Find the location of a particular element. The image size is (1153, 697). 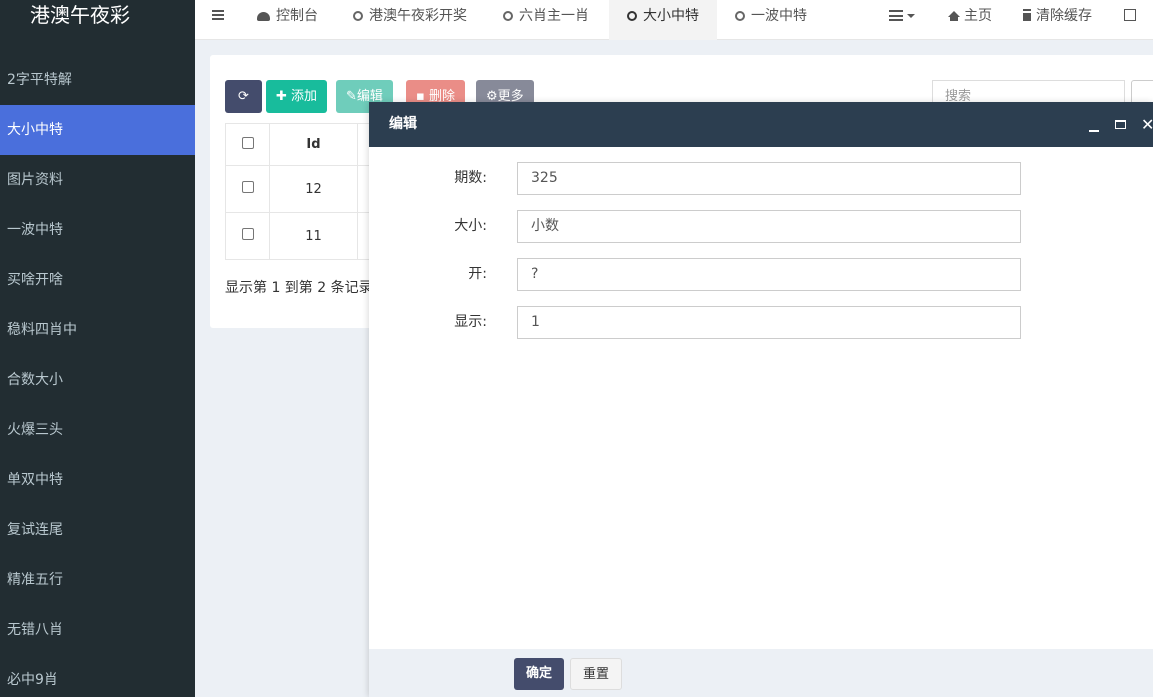

size-input: 小数 is located at coordinates (769, 226).